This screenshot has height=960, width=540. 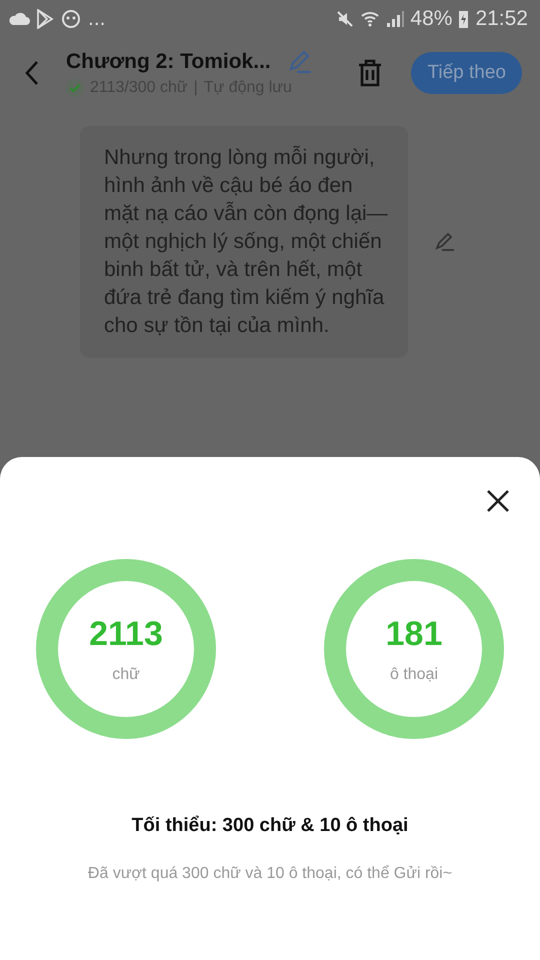 I want to click on clock: 21:52, so click(x=501, y=19).